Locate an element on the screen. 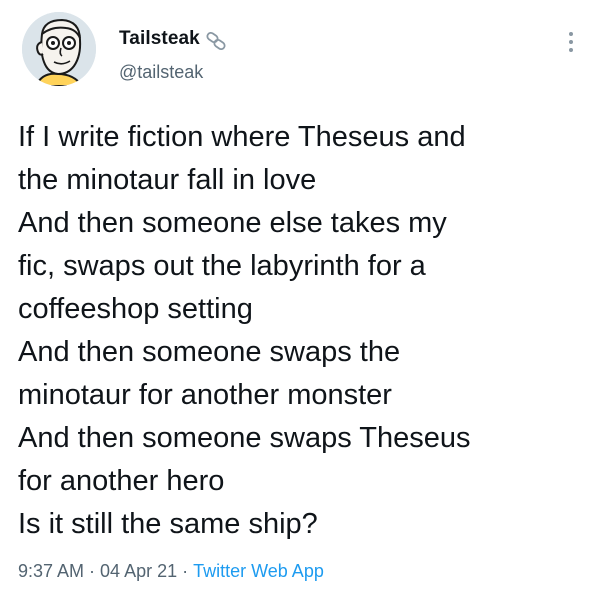 The width and height of the screenshot is (600, 600). avatar is located at coordinates (59, 49).